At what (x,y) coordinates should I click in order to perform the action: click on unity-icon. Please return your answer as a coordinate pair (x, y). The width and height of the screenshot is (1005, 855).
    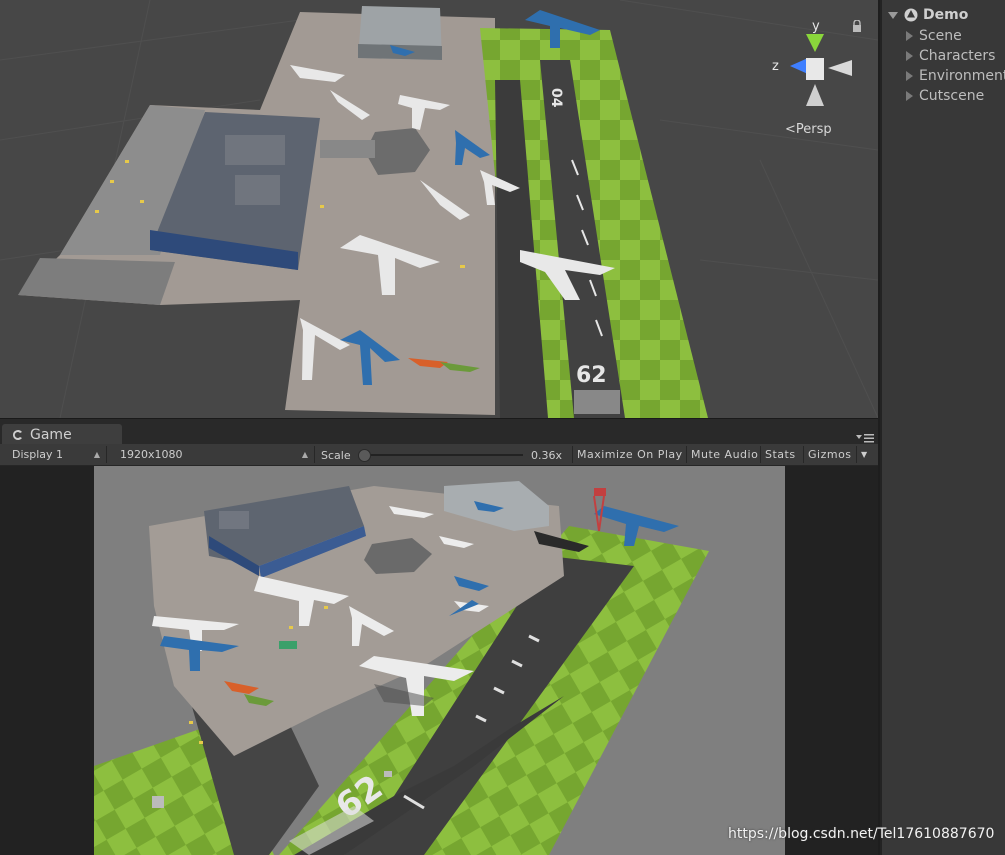
    Looking at the image, I should click on (911, 15).